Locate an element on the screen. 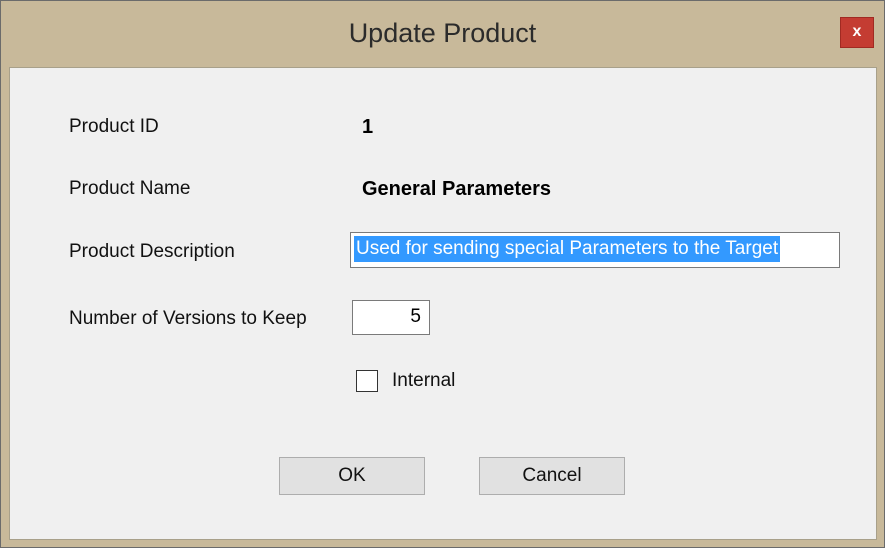 The width and height of the screenshot is (885, 548). product-name-value: General Parameters is located at coordinates (457, 189).